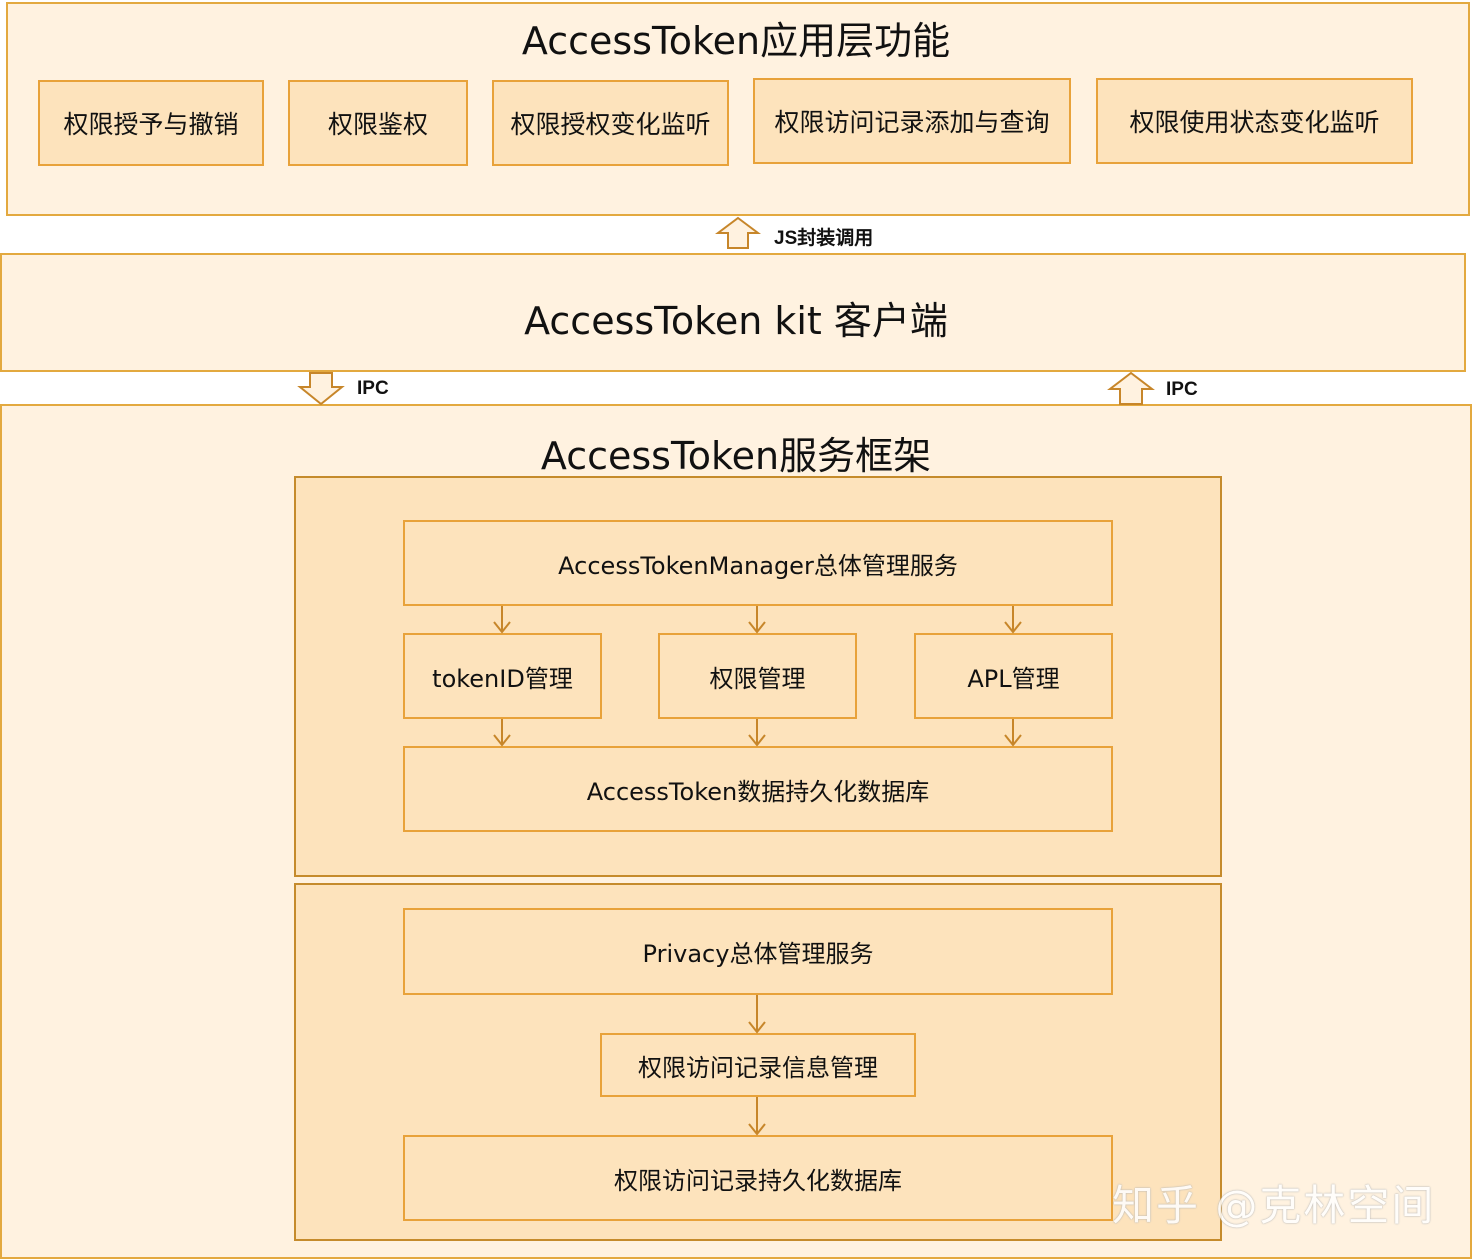  What do you see at coordinates (1274, 1205) in the screenshot?
I see `watermark: 知乎 @克林空间` at bounding box center [1274, 1205].